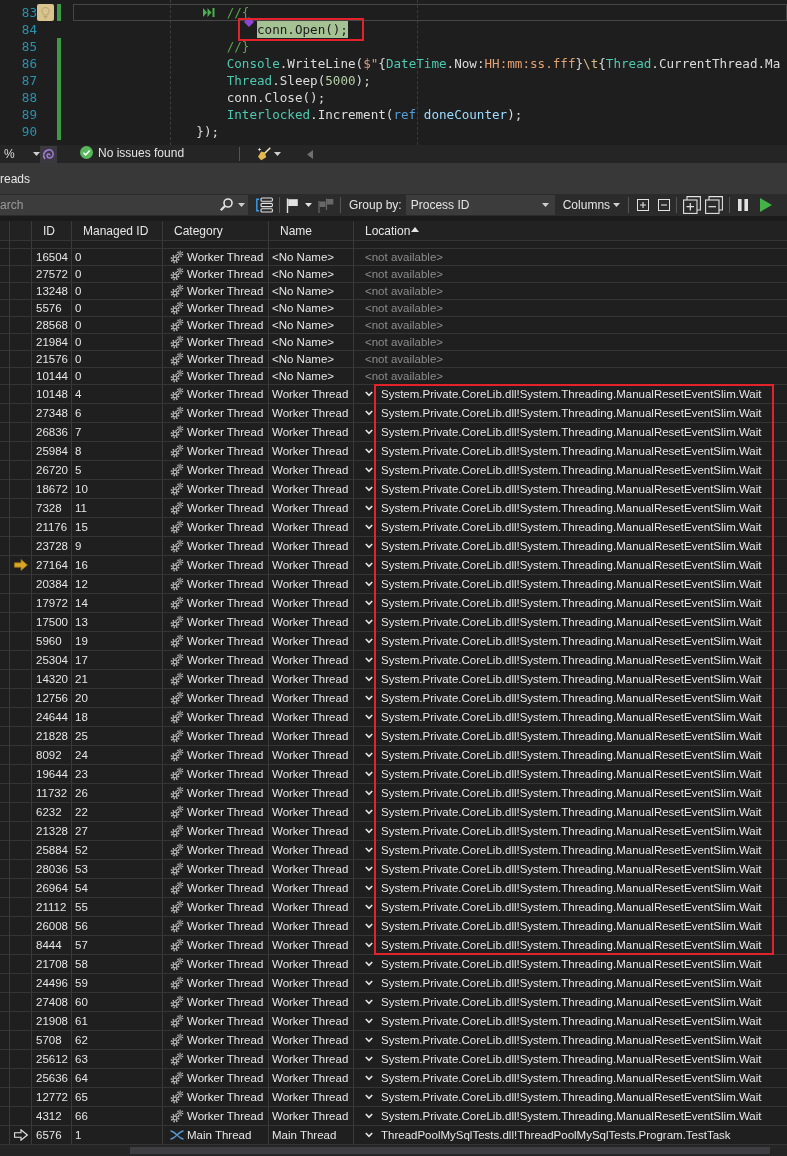 The image size is (787, 1156). What do you see at coordinates (310, 154) in the screenshot?
I see `scroll-left-icon` at bounding box center [310, 154].